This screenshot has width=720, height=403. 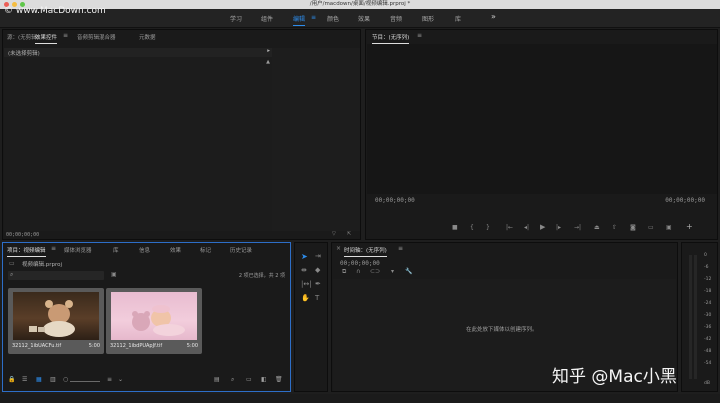 I want to click on mark-out-icon: }, so click(x=488, y=228).